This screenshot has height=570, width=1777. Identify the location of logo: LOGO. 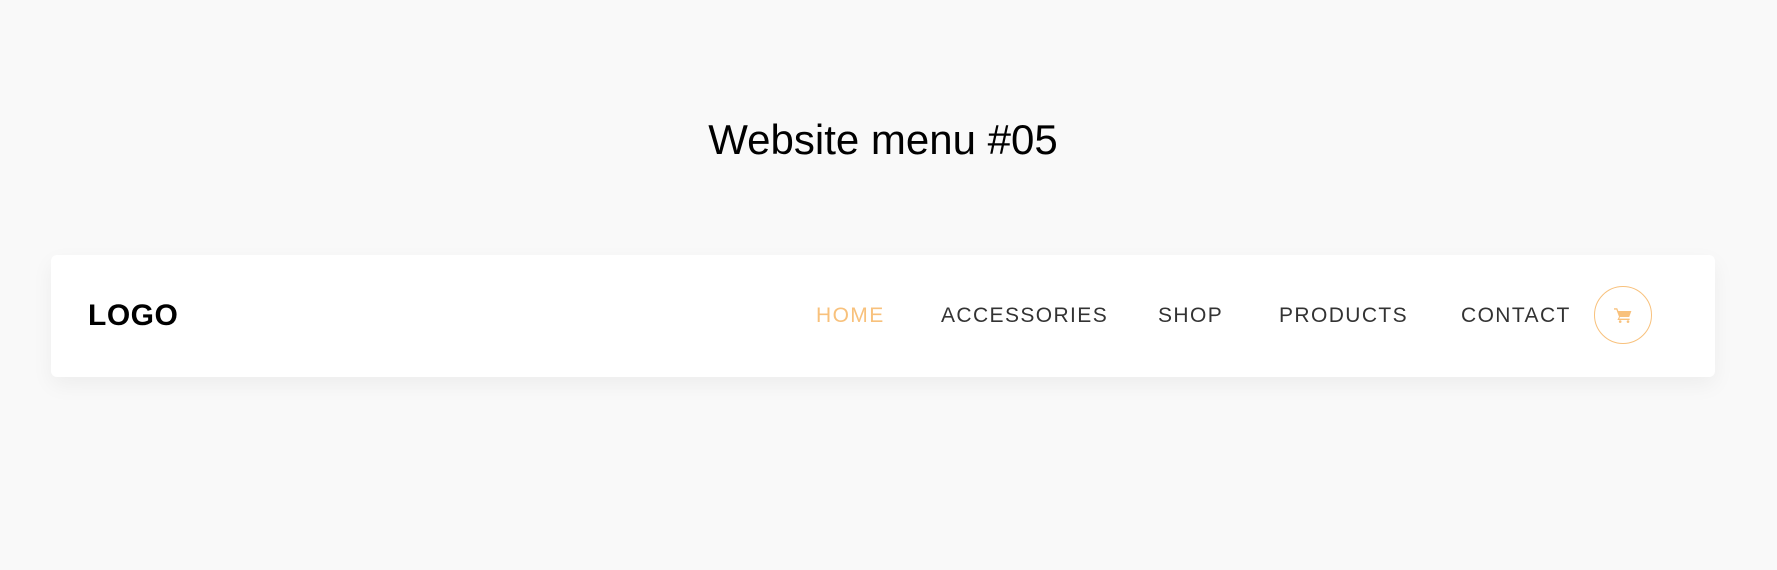
(133, 316).